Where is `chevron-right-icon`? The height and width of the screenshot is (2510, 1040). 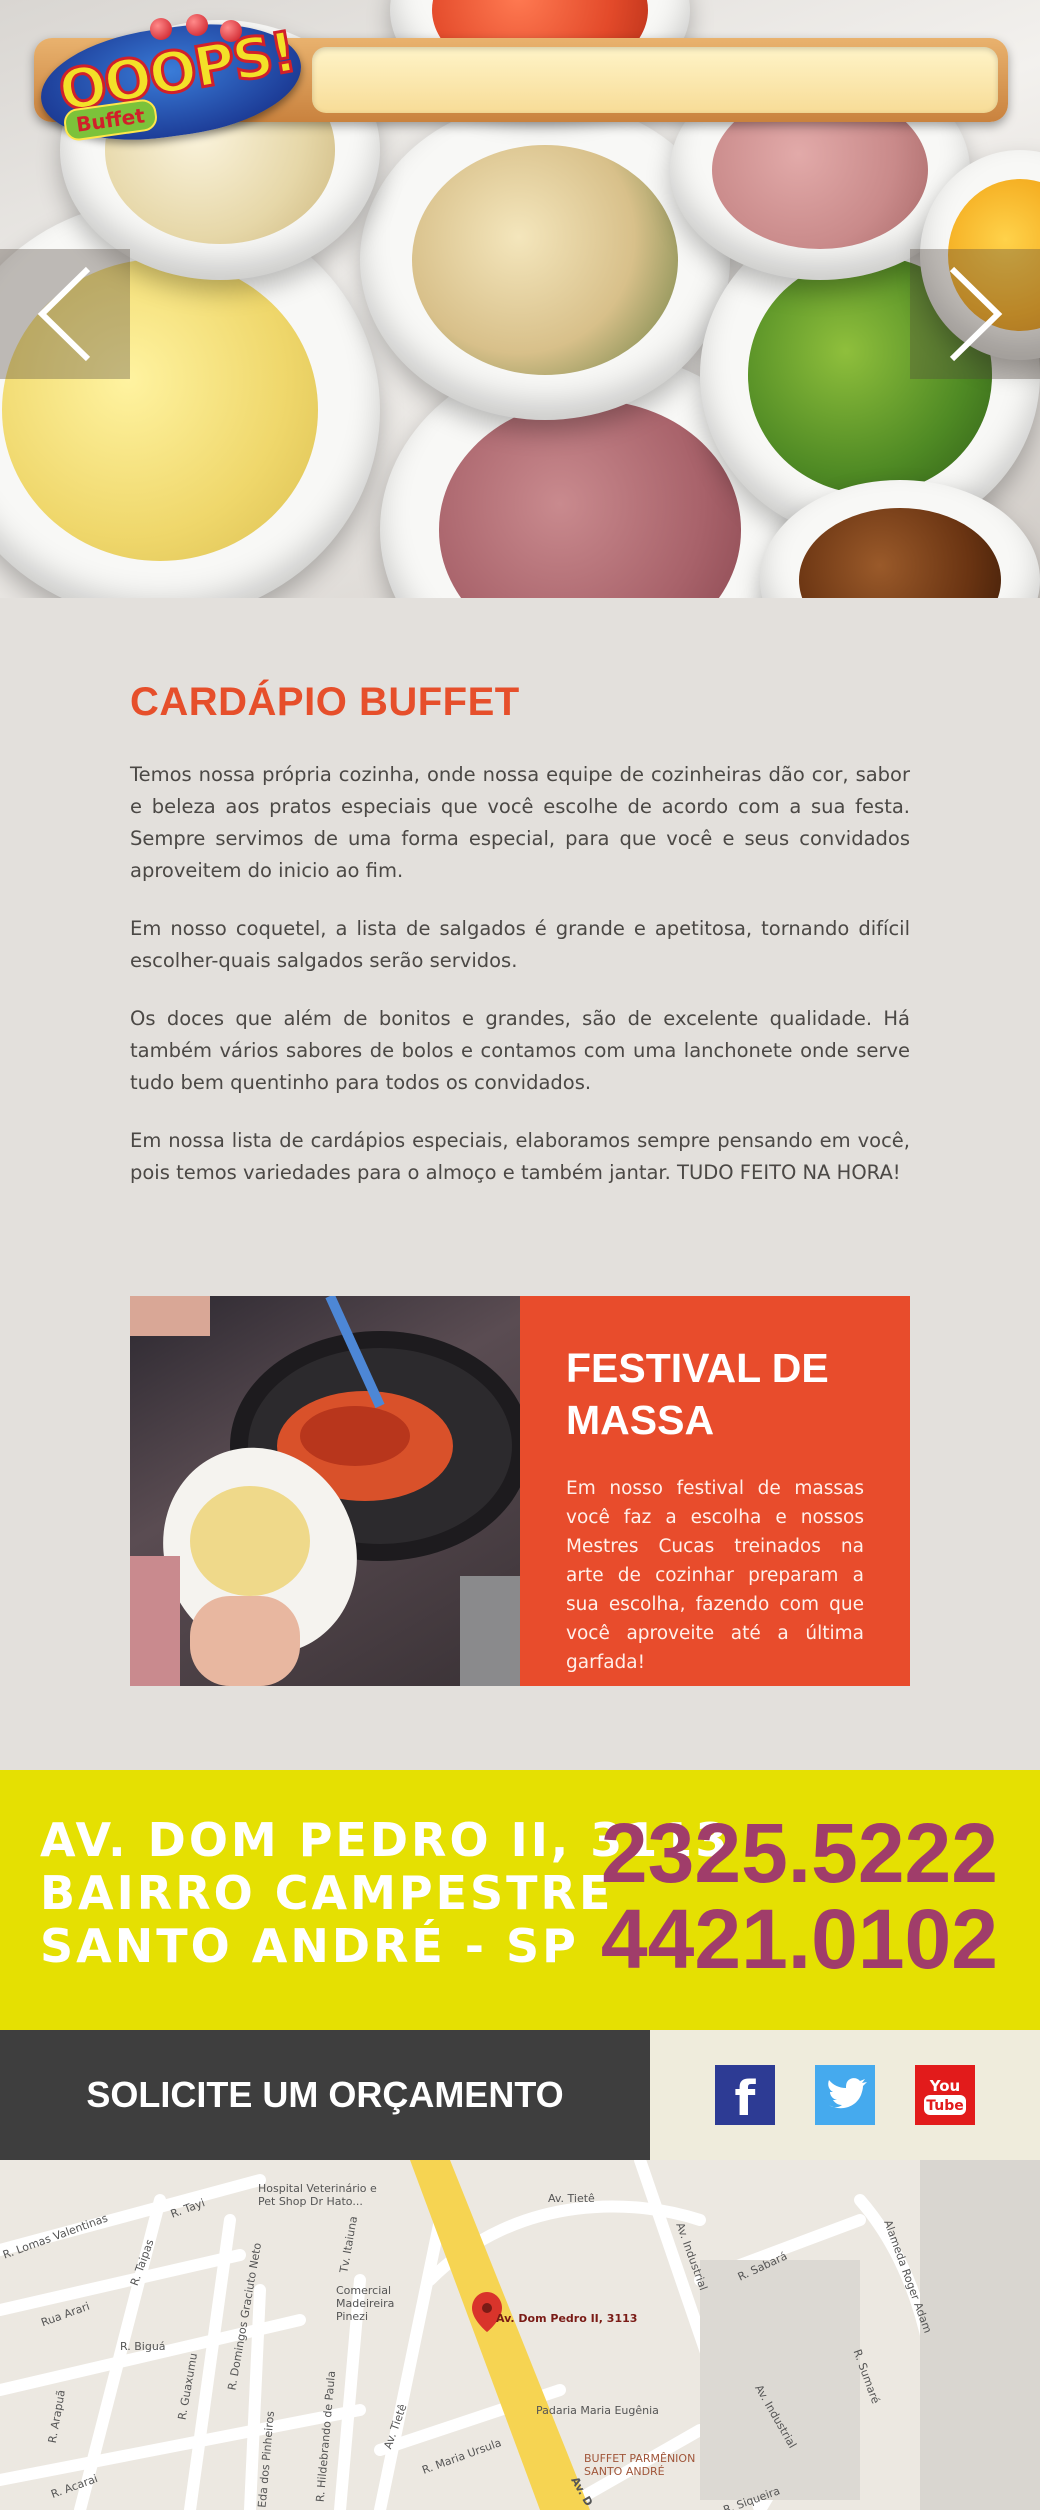 chevron-right-icon is located at coordinates (976, 314).